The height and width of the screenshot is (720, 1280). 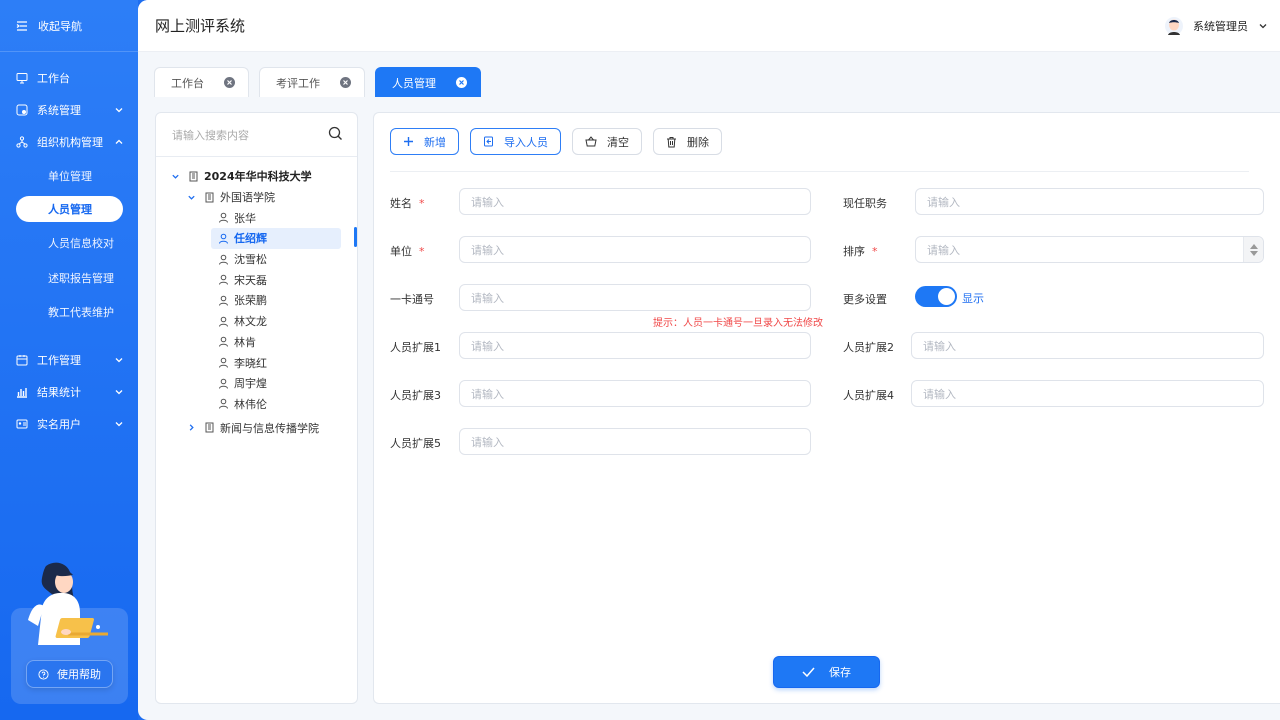 I want to click on tree-node-label: 李晓红, so click(x=250, y=363).